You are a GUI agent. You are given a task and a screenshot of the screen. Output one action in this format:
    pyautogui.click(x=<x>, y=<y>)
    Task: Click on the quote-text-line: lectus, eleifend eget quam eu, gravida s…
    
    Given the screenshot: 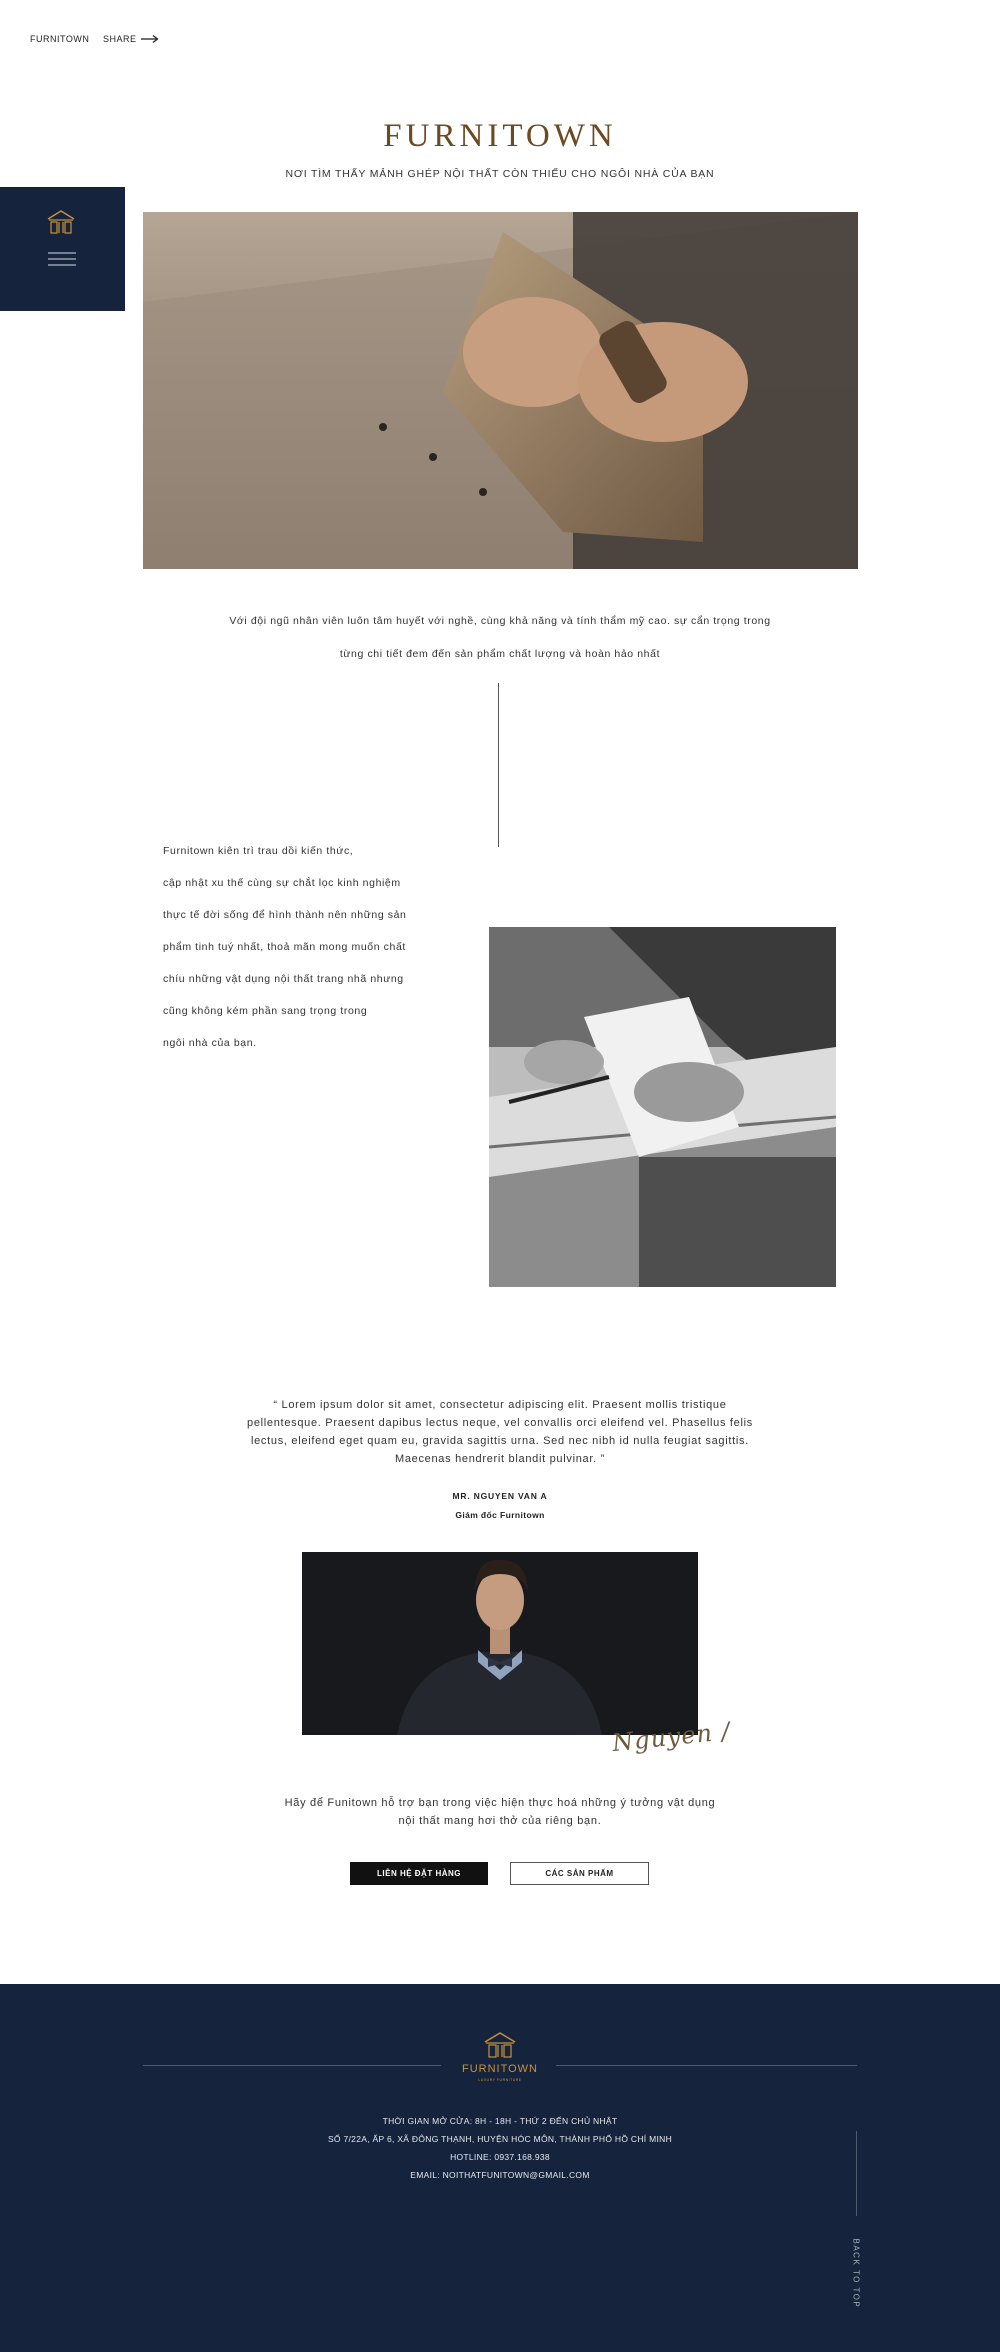 What is the action you would take?
    pyautogui.click(x=500, y=1441)
    